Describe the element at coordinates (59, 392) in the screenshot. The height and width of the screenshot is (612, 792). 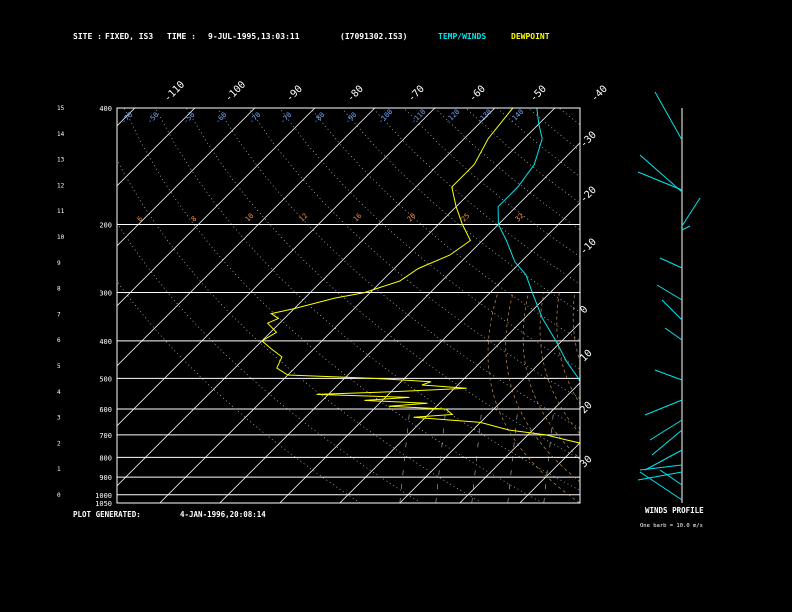
I see `height-tick-label: 4` at that location.